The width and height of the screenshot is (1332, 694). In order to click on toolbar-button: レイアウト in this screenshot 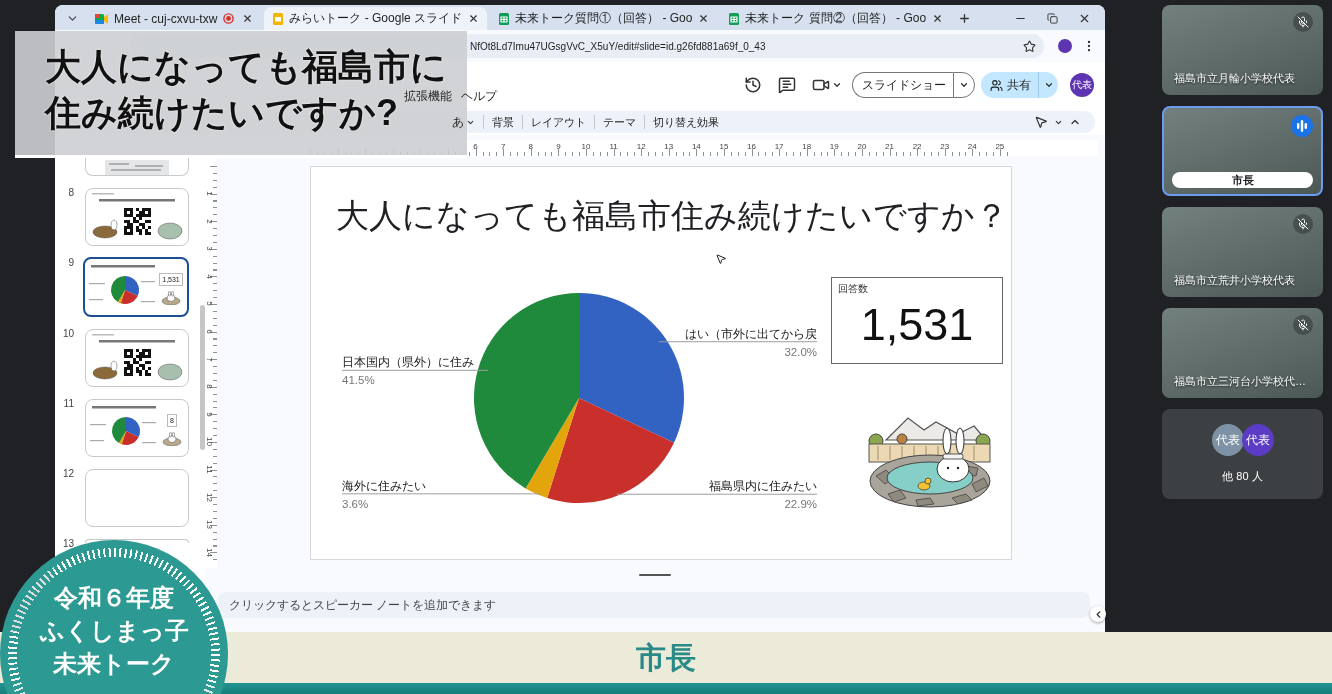, I will do `click(558, 122)`.